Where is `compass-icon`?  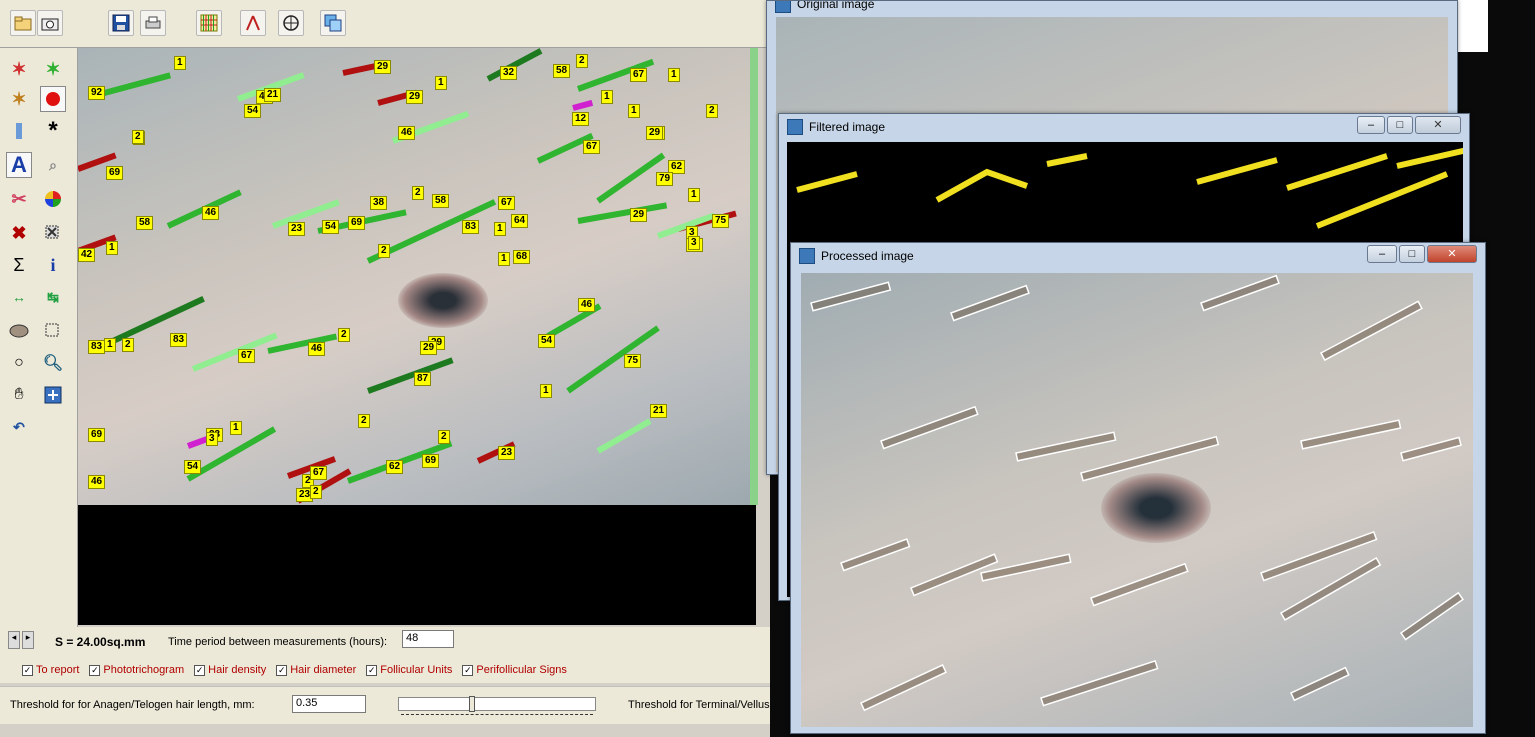
compass-icon is located at coordinates (253, 23).